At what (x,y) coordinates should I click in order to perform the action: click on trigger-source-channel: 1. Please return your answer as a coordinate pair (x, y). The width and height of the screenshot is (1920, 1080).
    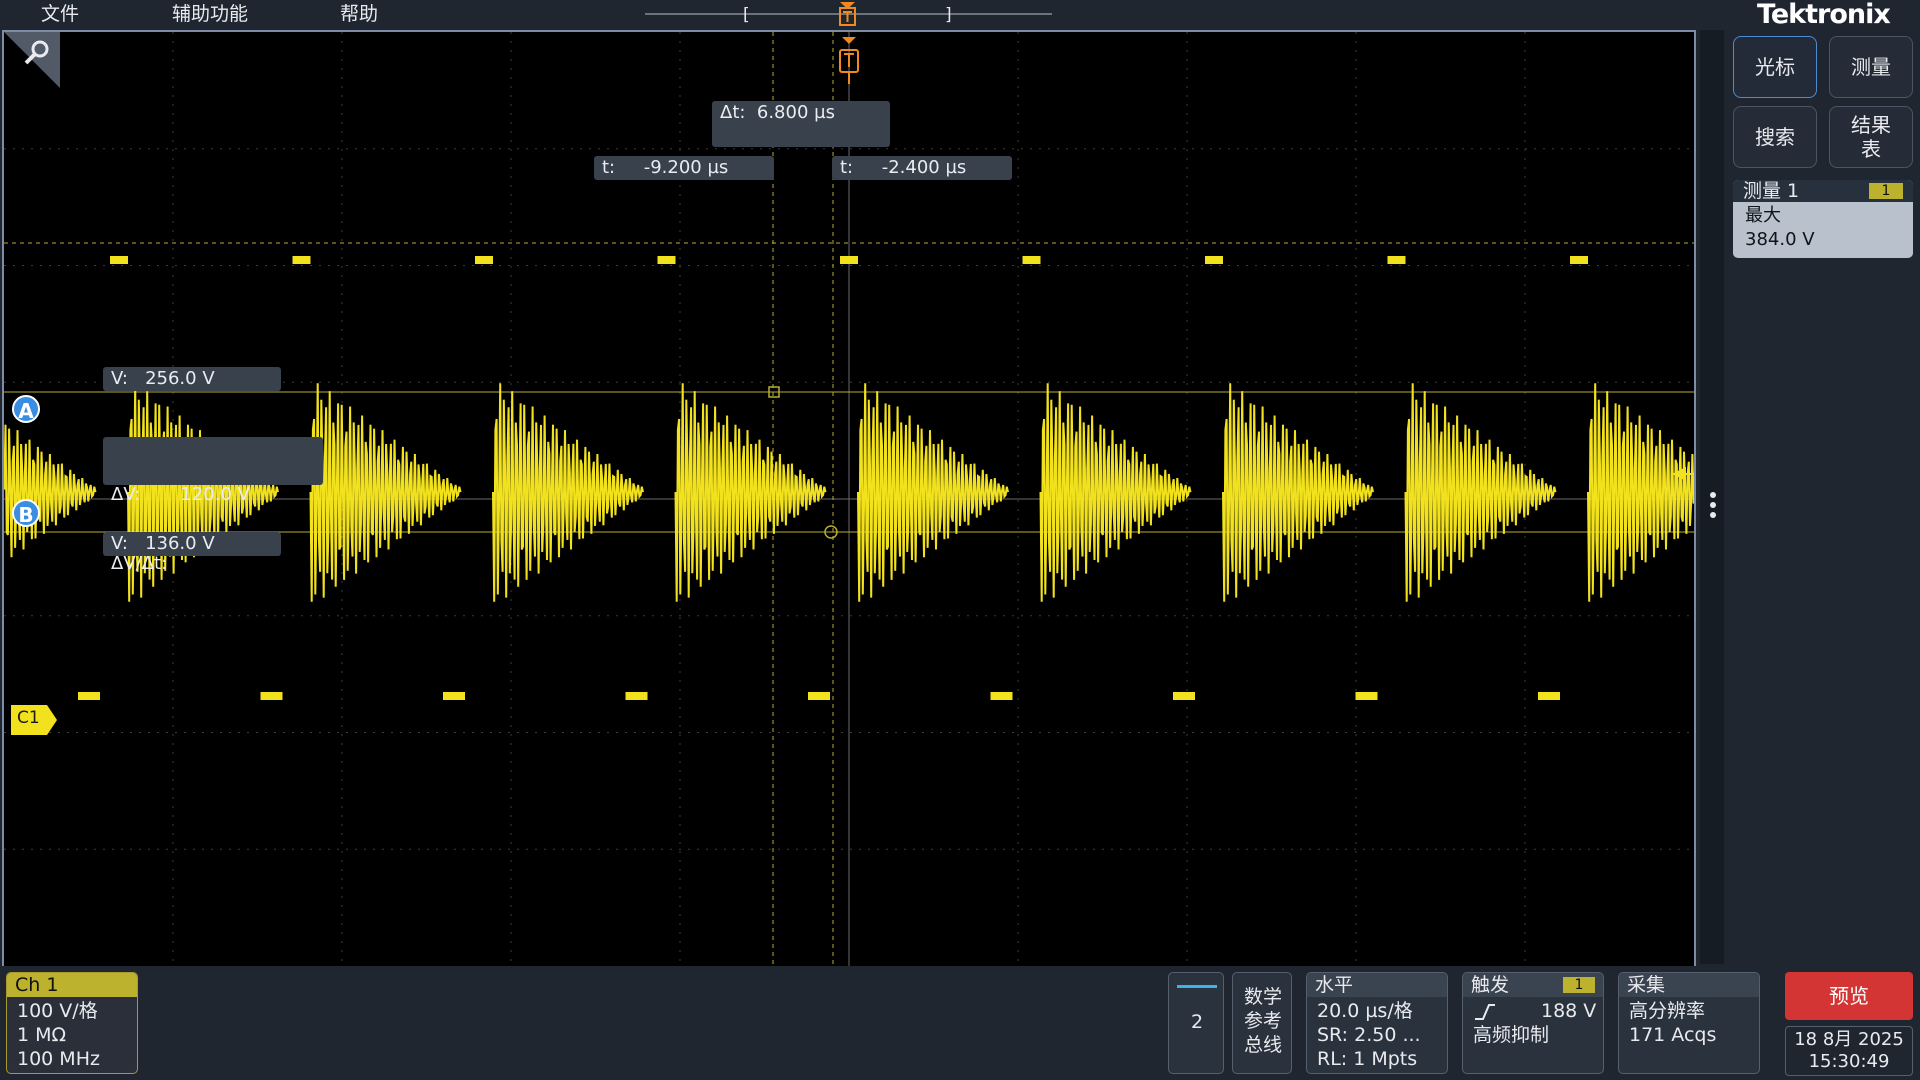
    Looking at the image, I should click on (1579, 985).